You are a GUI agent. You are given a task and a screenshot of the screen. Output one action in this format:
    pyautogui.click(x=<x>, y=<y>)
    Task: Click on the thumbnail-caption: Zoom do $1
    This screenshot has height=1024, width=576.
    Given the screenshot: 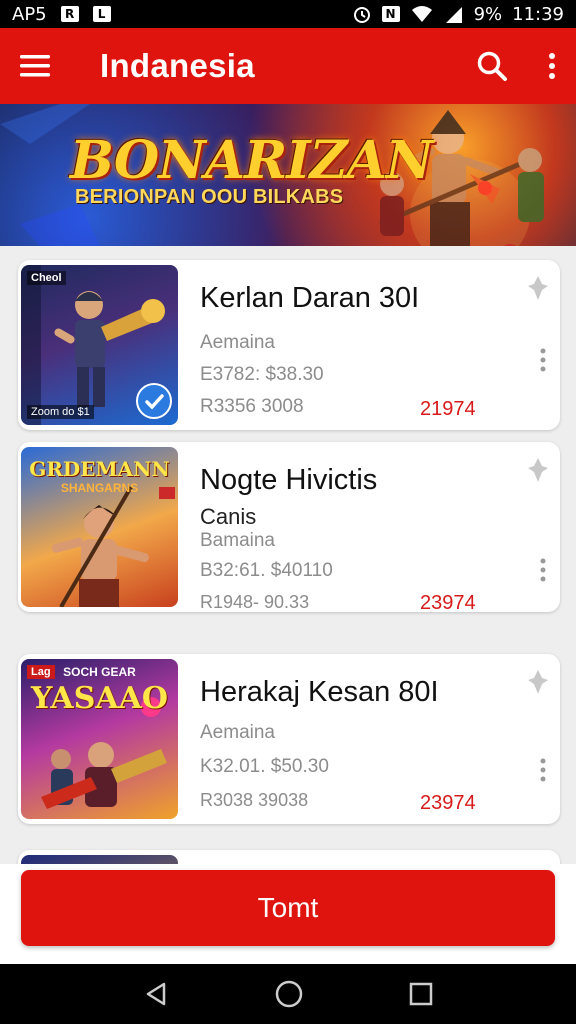 What is the action you would take?
    pyautogui.click(x=60, y=412)
    